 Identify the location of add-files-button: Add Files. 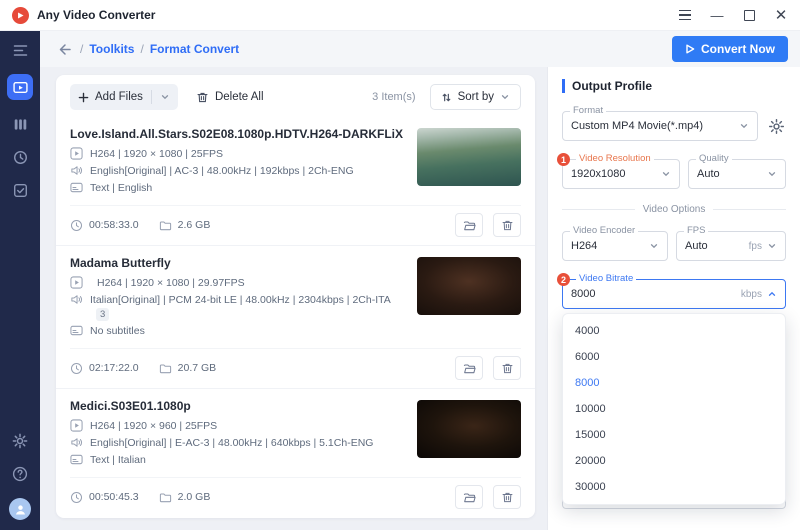
(124, 97).